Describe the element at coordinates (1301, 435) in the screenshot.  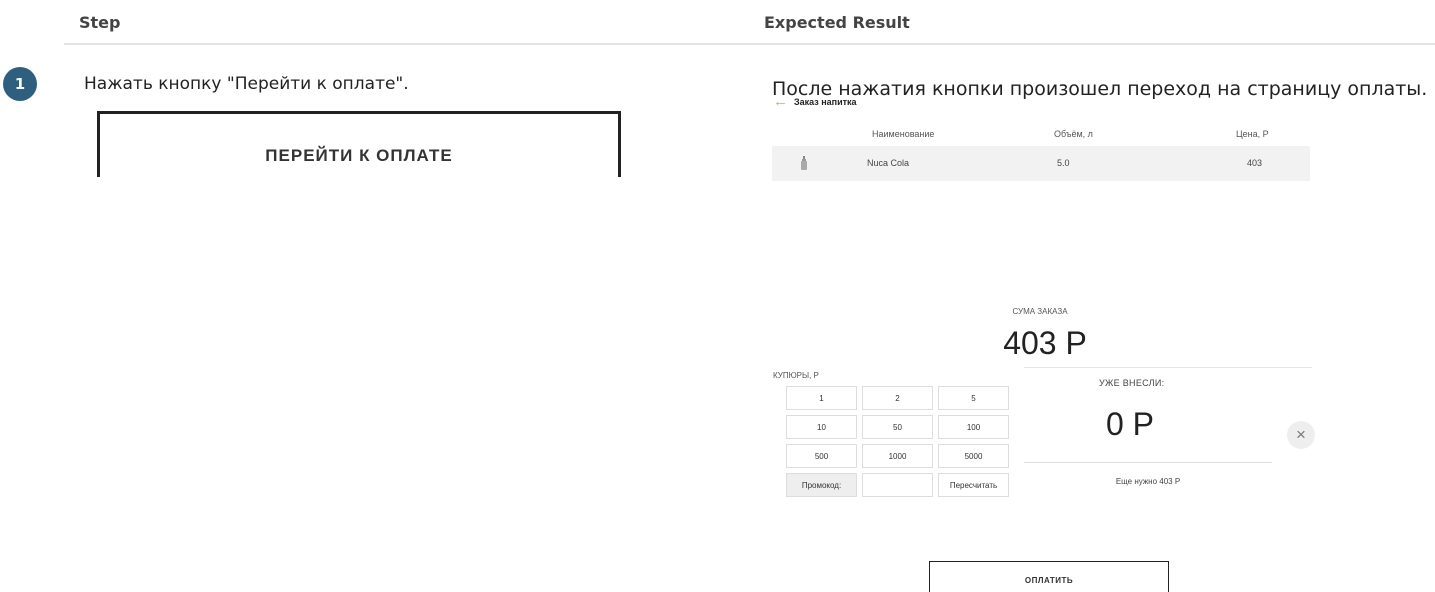
I see `close-icon: ×` at that location.